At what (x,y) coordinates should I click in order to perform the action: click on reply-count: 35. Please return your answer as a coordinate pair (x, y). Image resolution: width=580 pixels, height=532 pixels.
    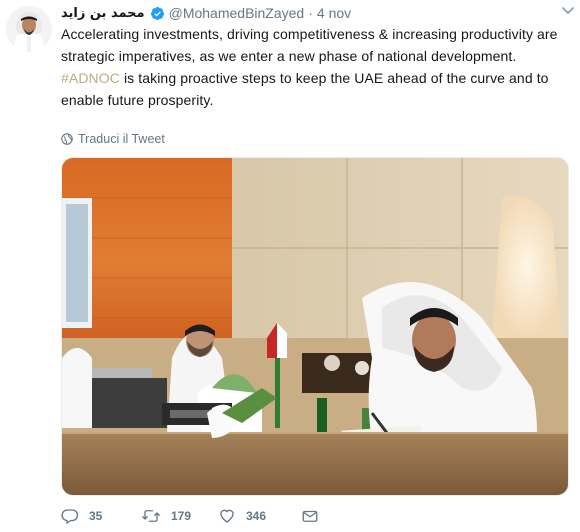
    Looking at the image, I should click on (96, 516).